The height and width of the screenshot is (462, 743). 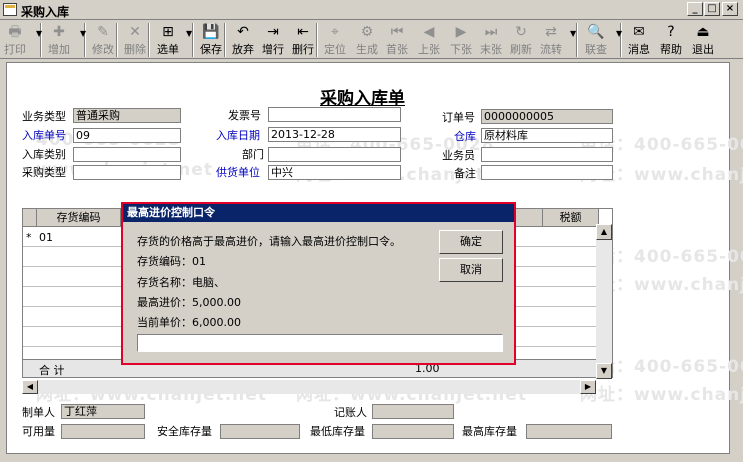 I want to click on scroll-down-icon: ▼, so click(x=604, y=371).